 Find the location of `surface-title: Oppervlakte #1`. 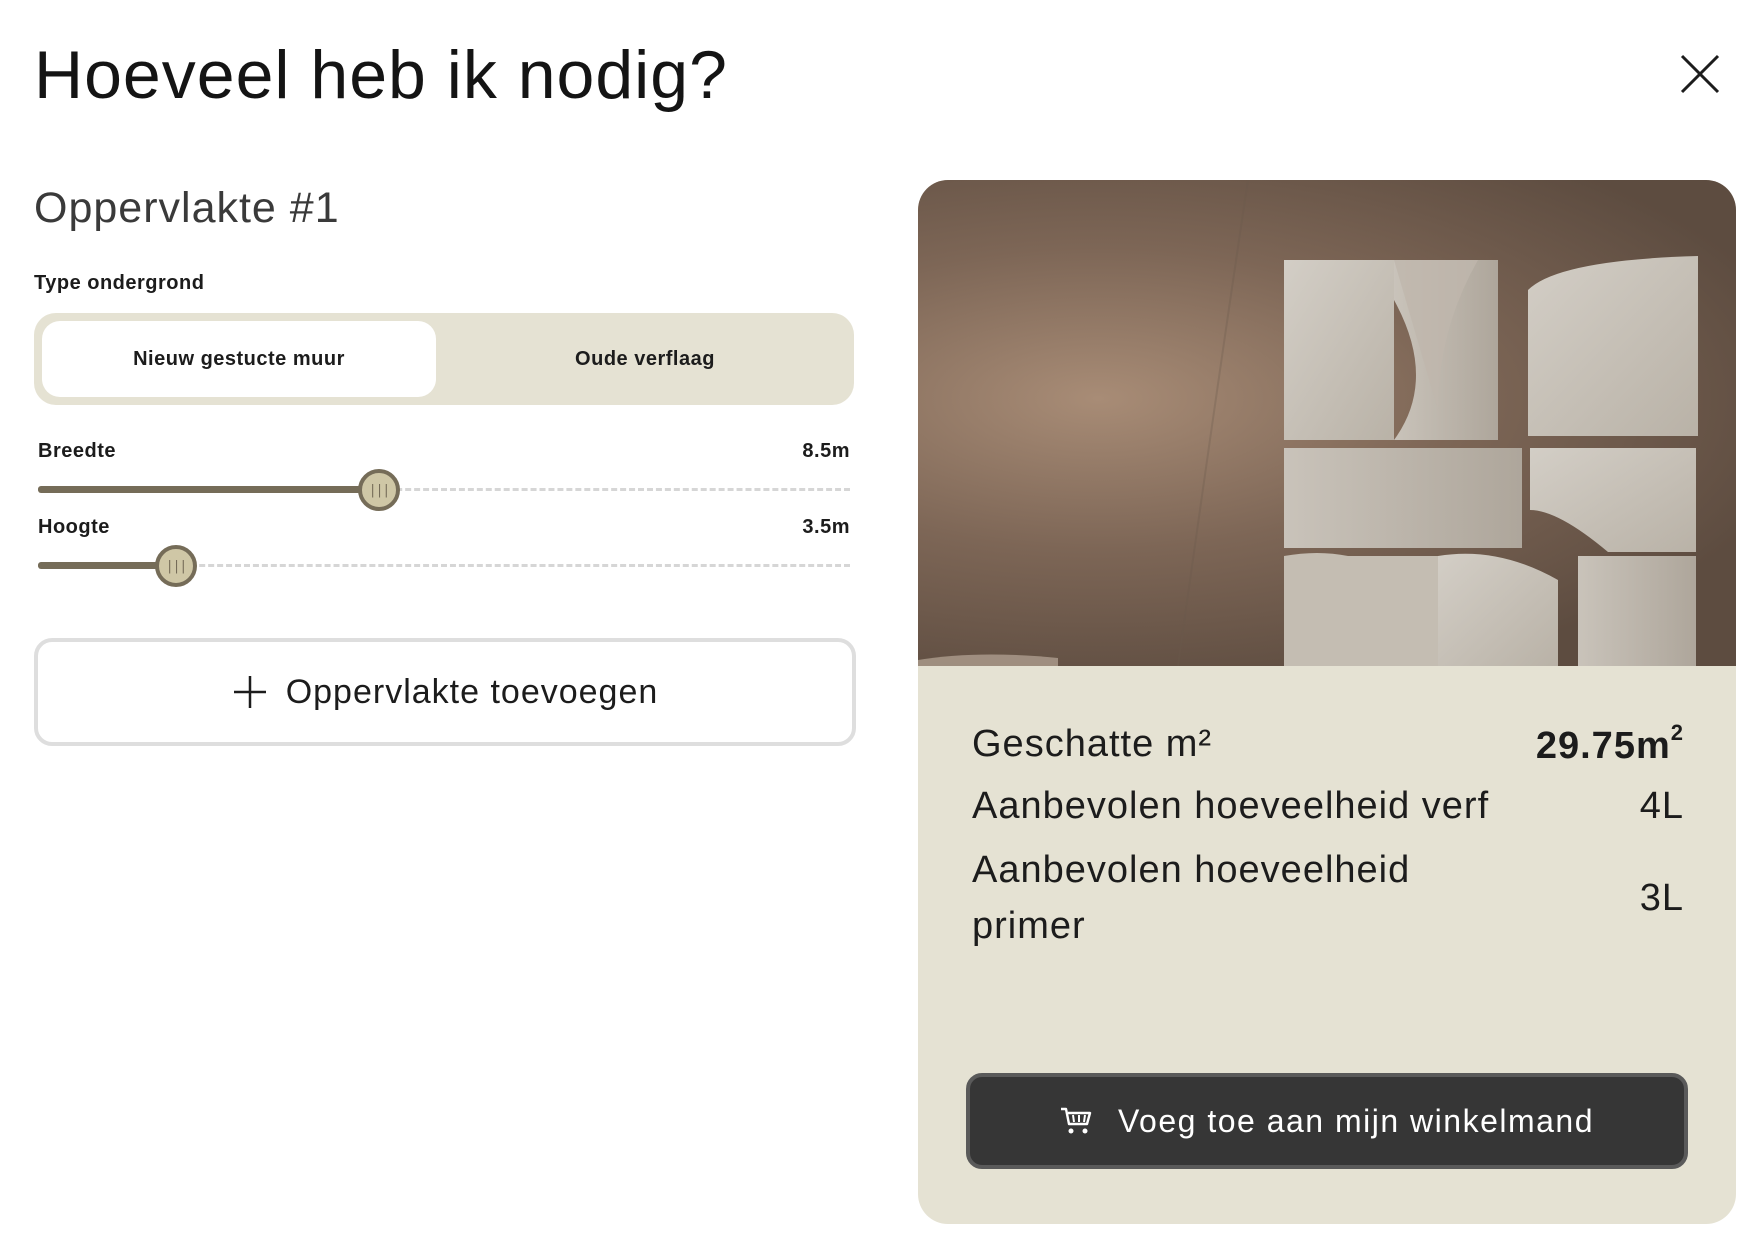

surface-title: Oppervlakte #1 is located at coordinates (187, 208).